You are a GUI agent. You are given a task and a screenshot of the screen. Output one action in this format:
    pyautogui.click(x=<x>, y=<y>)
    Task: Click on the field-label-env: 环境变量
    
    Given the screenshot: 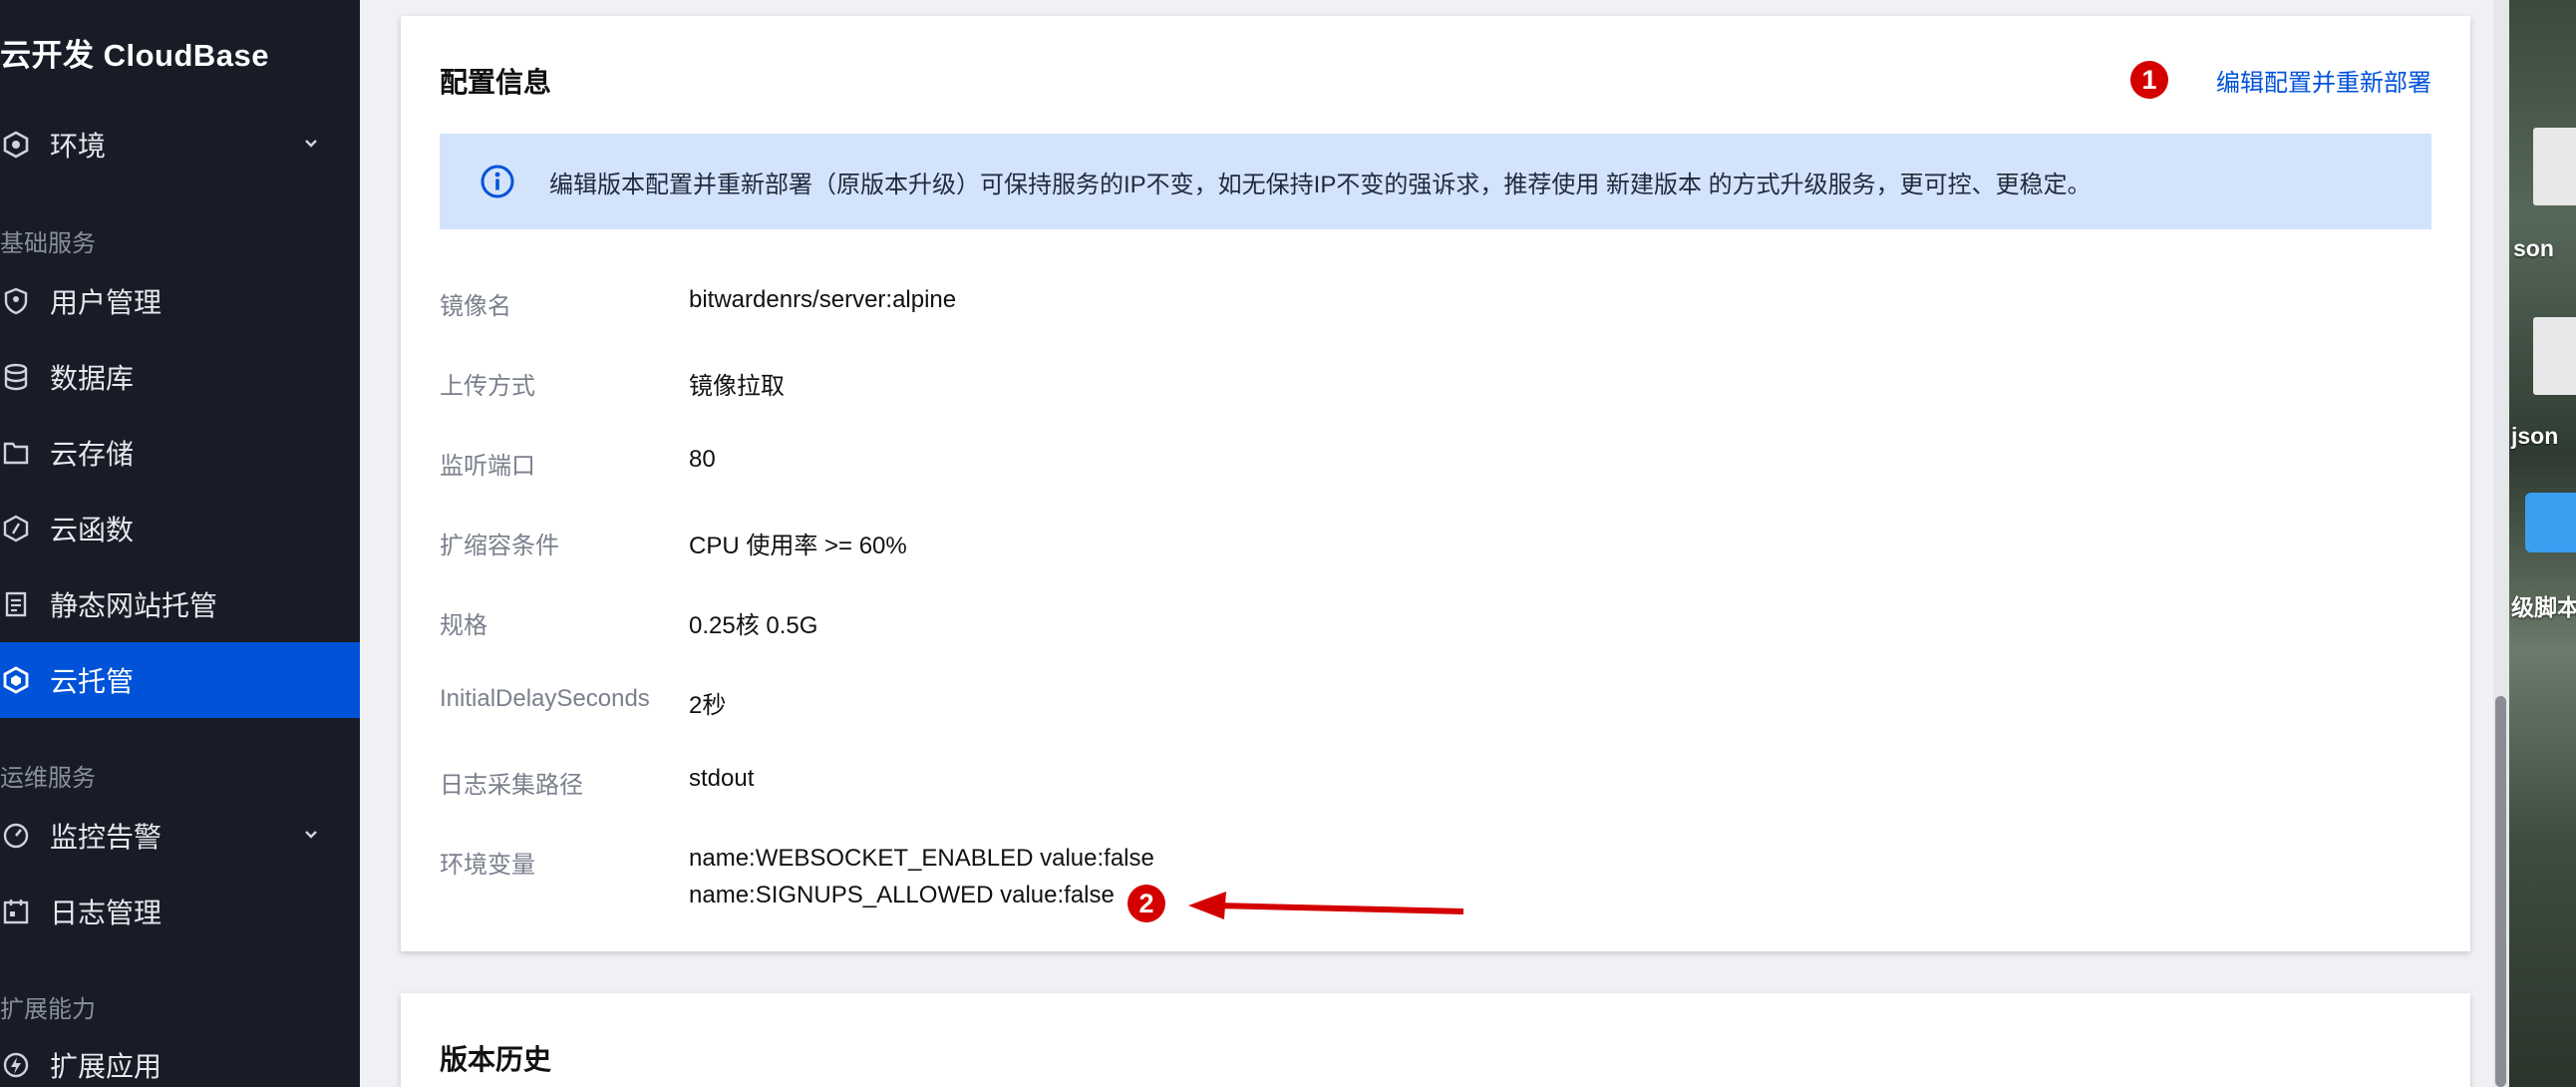 What is the action you would take?
    pyautogui.click(x=487, y=866)
    